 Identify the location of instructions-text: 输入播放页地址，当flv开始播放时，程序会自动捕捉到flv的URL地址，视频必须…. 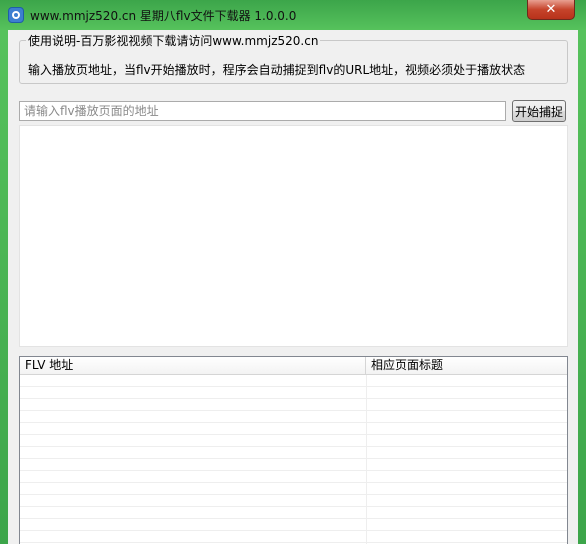
(277, 70).